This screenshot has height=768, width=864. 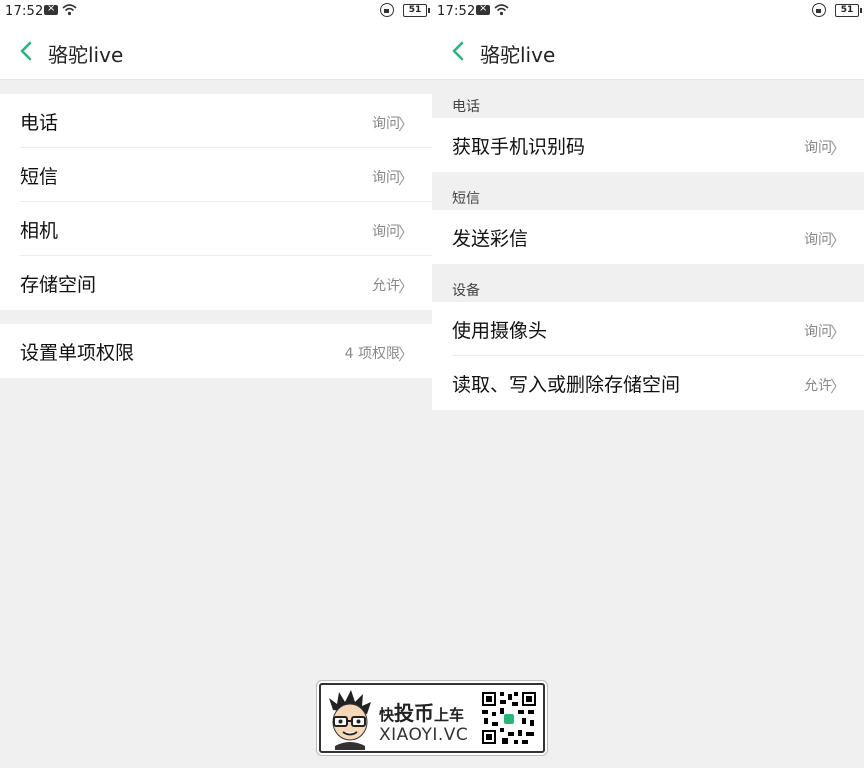 I want to click on permission-row-sms: 短信 询问 〉, so click(x=216, y=175).